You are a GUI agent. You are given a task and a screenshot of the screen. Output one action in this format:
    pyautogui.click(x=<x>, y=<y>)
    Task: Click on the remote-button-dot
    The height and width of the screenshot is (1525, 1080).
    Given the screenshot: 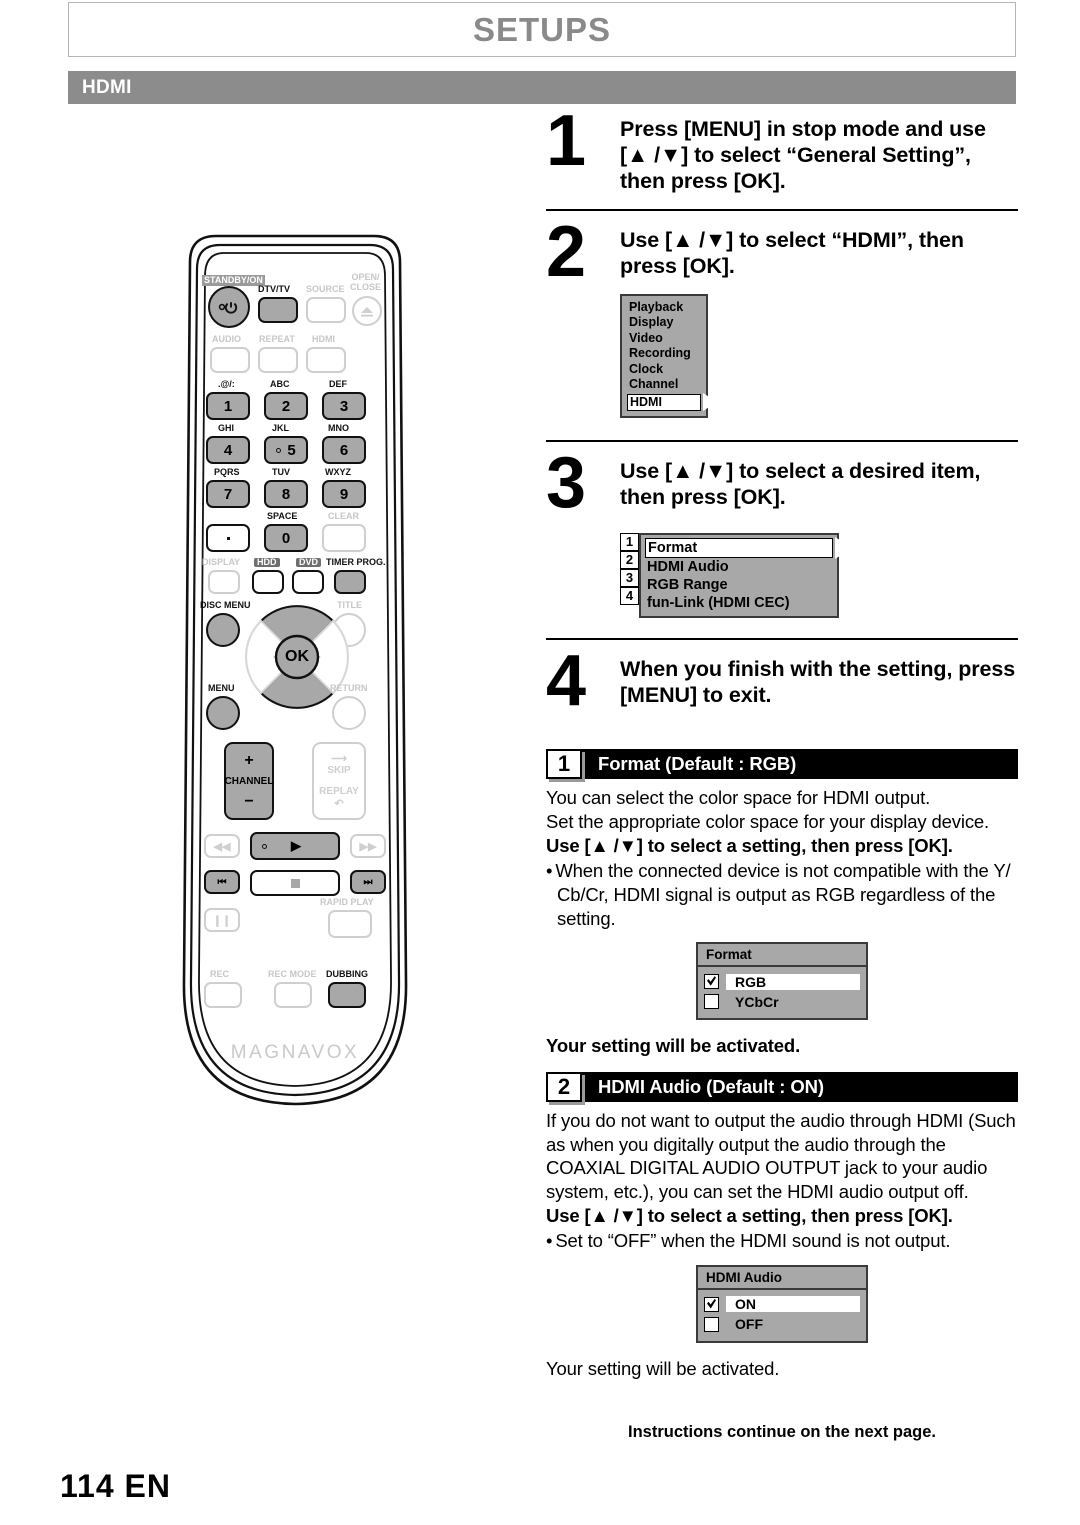 What is the action you would take?
    pyautogui.click(x=228, y=538)
    